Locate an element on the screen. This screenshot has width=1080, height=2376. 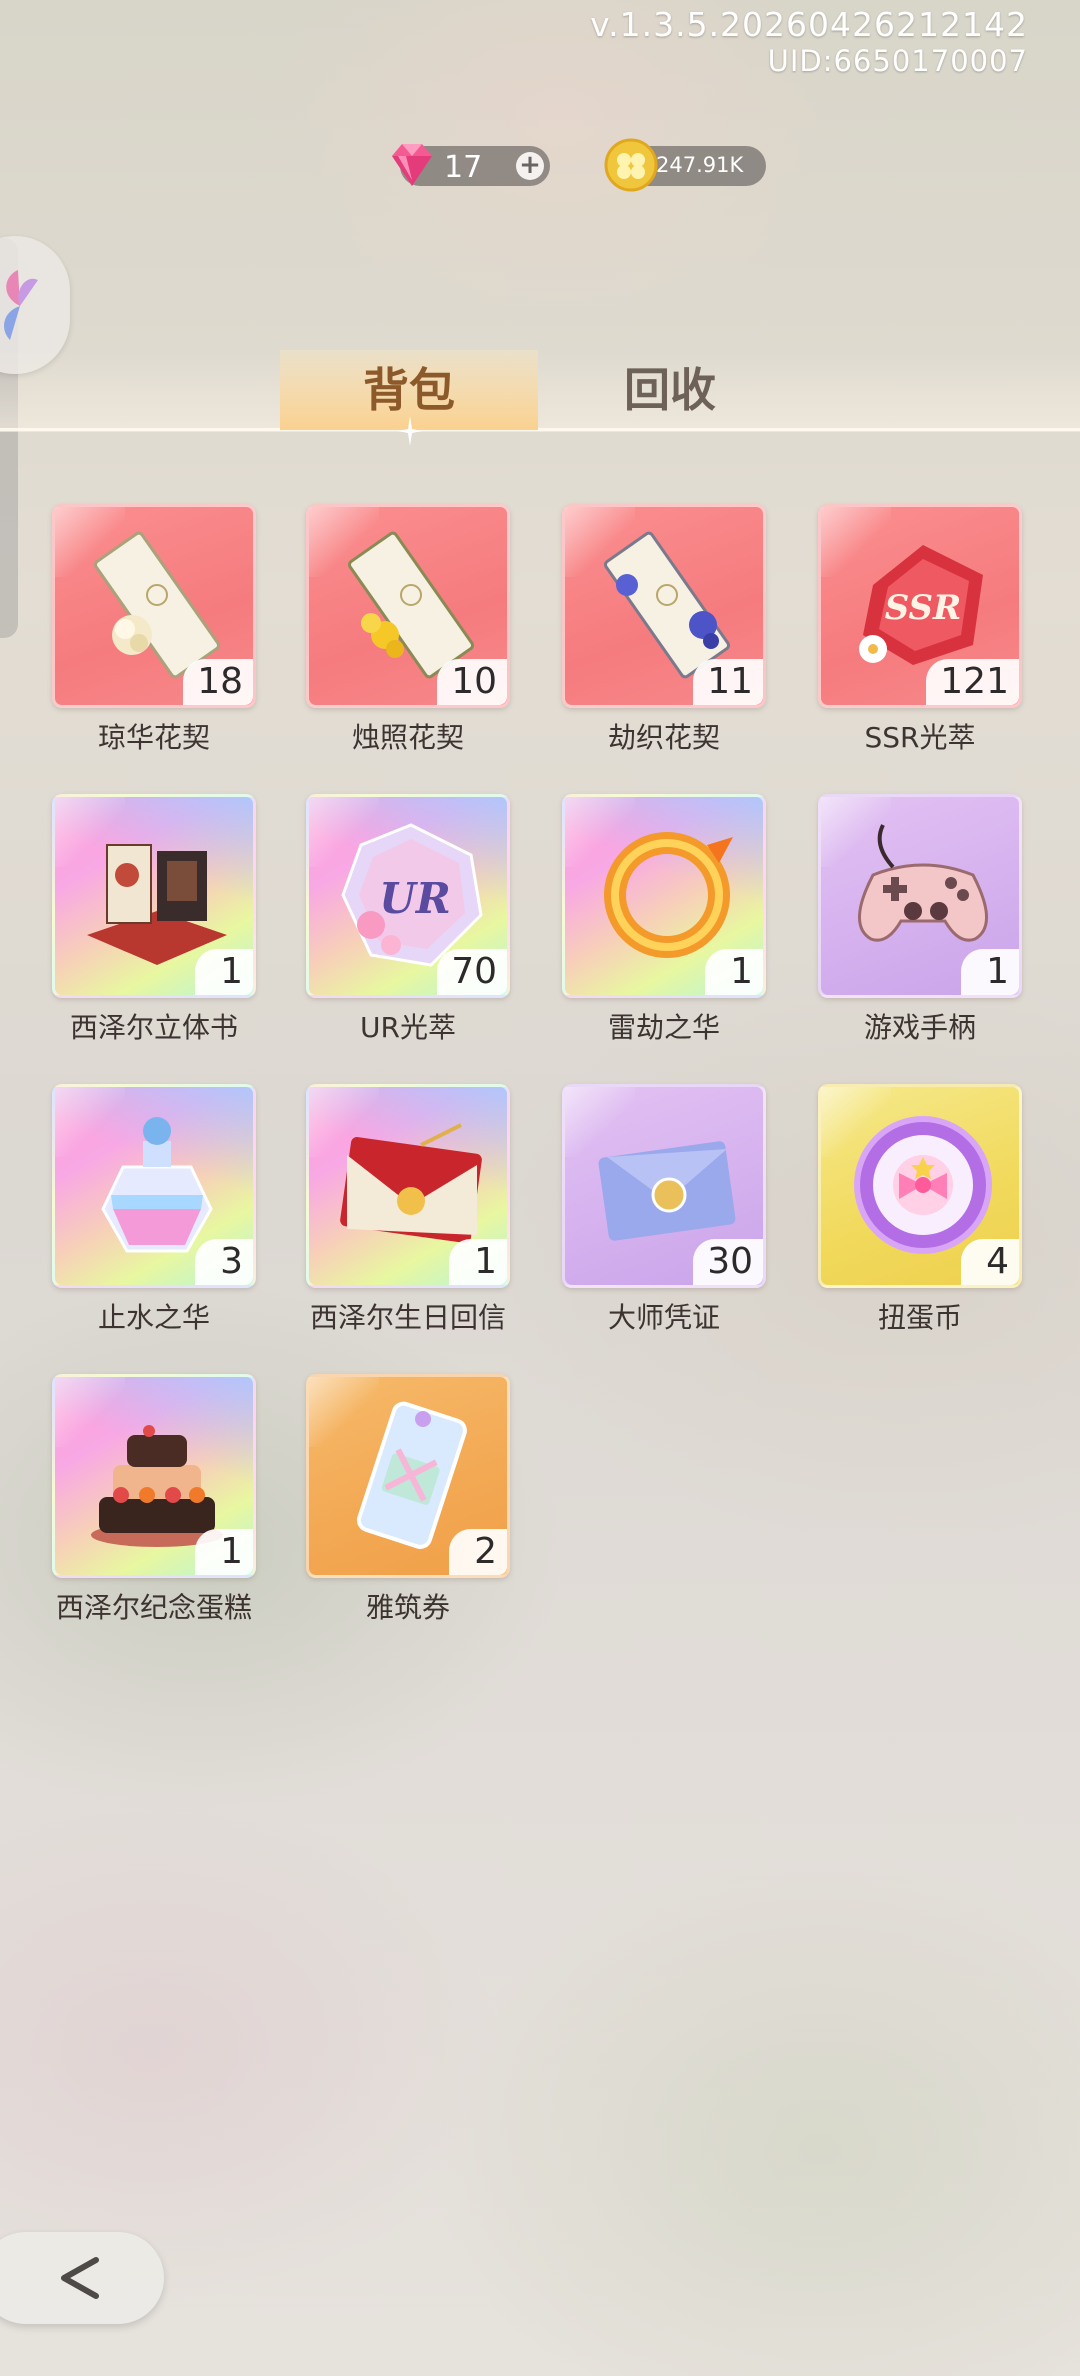
inventory-item: 2 雅筑券 is located at coordinates (408, 1501).